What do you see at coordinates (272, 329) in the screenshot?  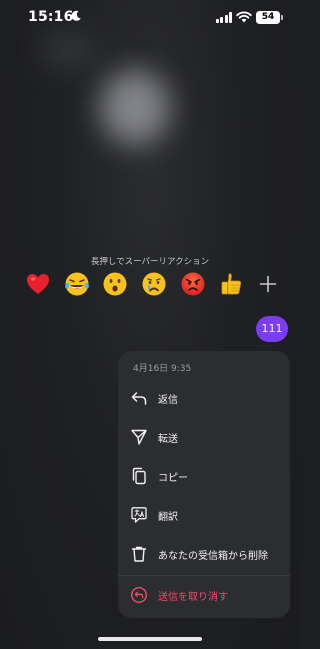 I see `message-bubble: 111` at bounding box center [272, 329].